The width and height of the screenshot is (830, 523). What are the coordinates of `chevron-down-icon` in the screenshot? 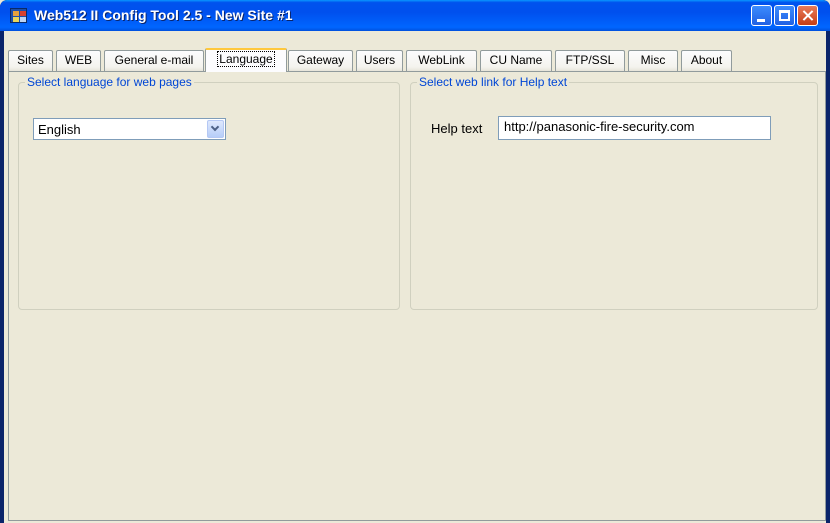 It's located at (215, 127).